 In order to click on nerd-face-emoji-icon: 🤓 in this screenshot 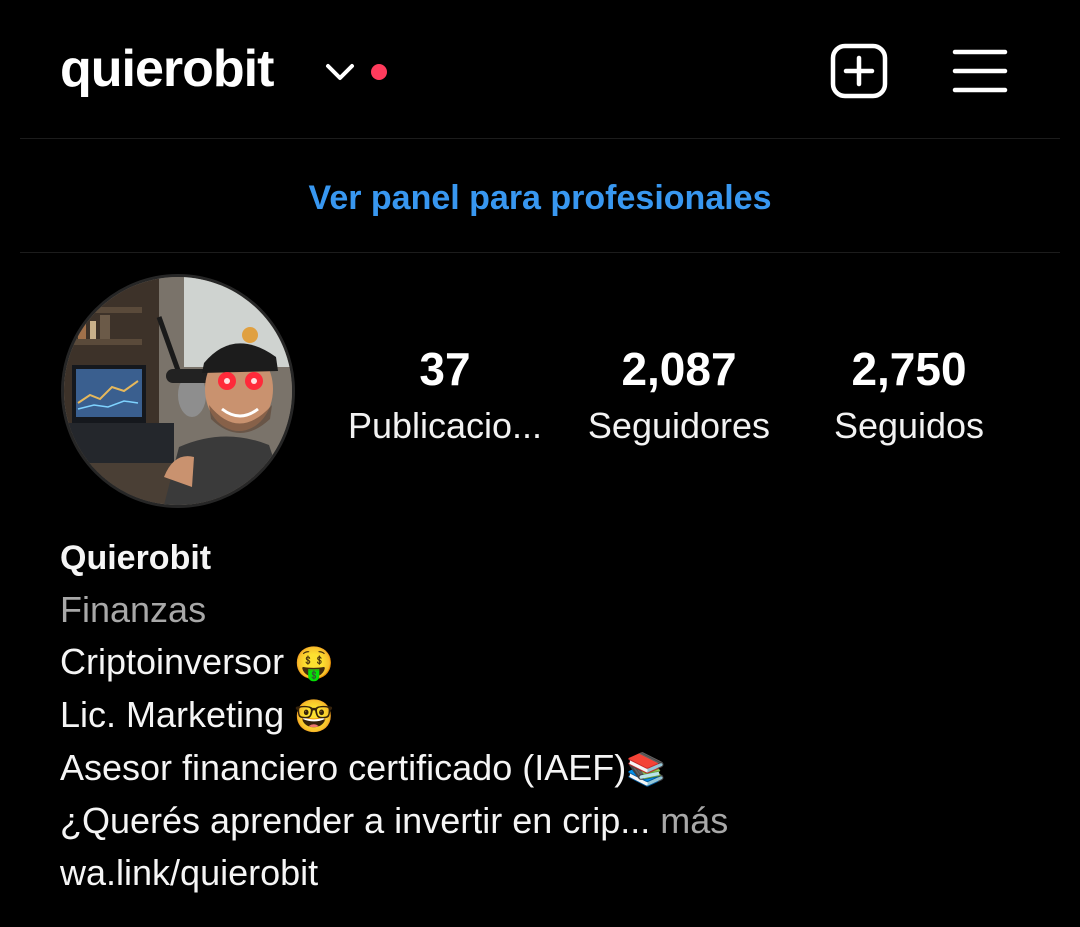, I will do `click(314, 716)`.